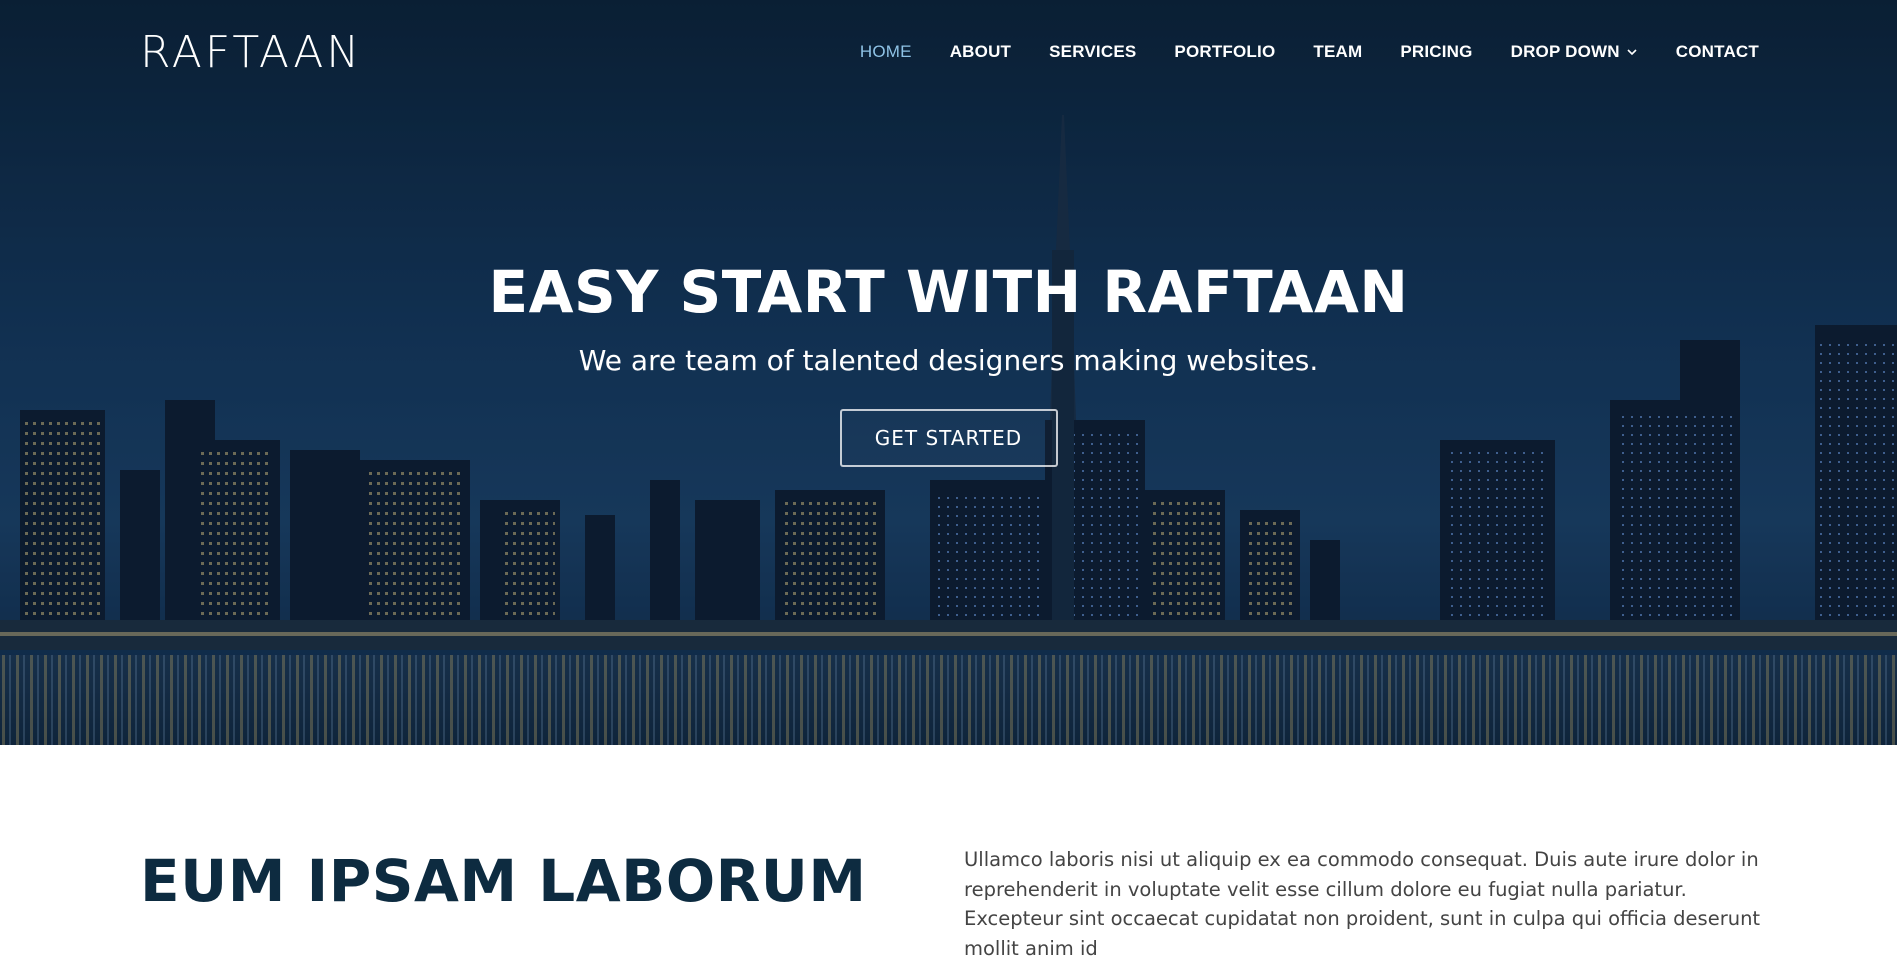 The width and height of the screenshot is (1897, 963). What do you see at coordinates (1632, 52) in the screenshot?
I see `chevron-down-icon` at bounding box center [1632, 52].